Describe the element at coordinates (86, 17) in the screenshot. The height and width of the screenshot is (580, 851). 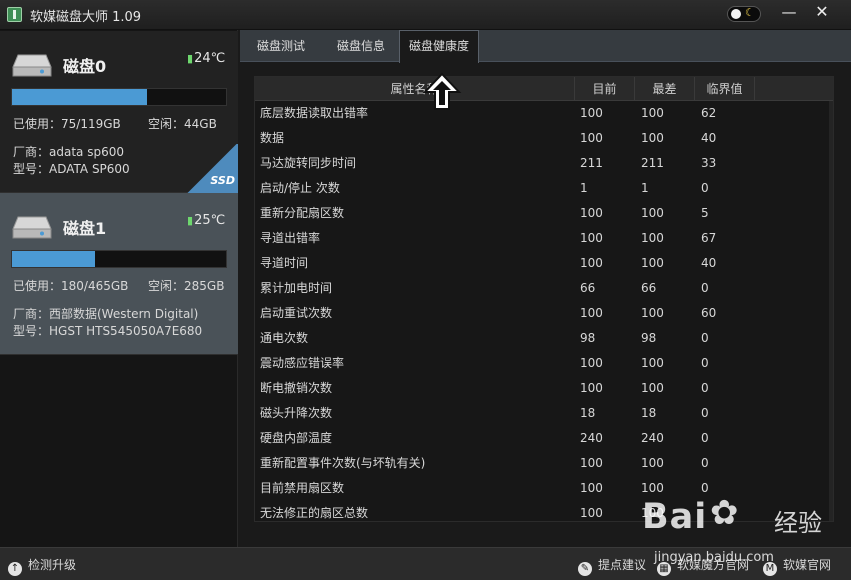
I see `window-title: 软媒磁盘大师 1.09` at that location.